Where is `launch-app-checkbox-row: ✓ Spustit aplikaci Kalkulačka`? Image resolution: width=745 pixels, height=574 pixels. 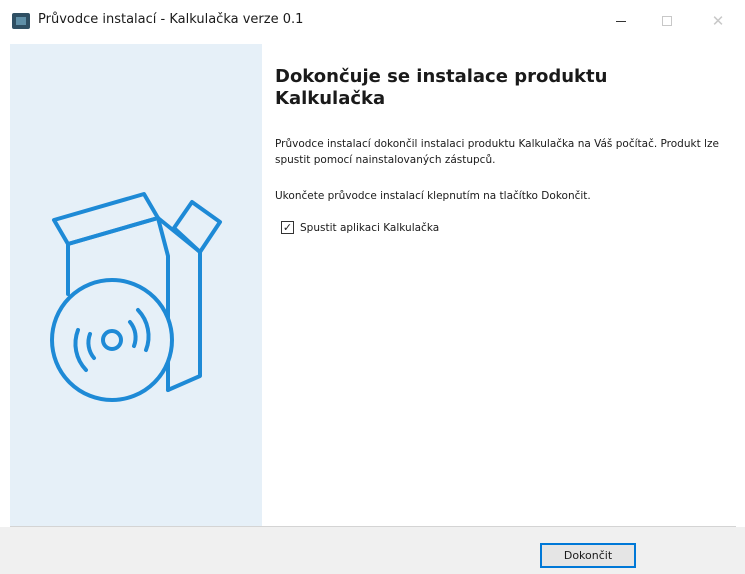
launch-app-checkbox-row: ✓ Spustit aplikaci Kalkulačka is located at coordinates (360, 227).